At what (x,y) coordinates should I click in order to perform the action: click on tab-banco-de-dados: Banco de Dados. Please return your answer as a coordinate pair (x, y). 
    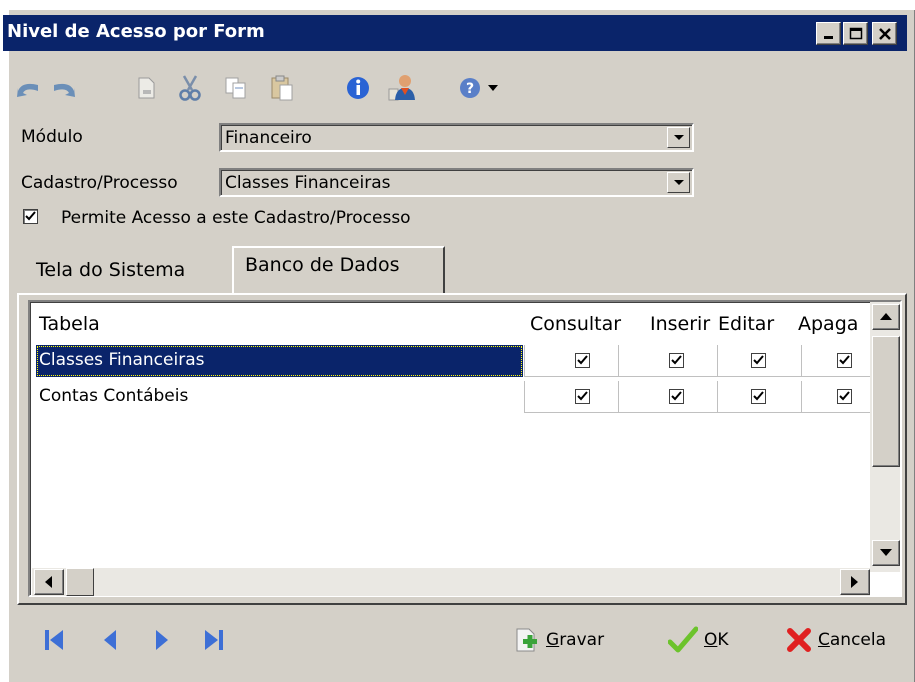
    Looking at the image, I should click on (322, 265).